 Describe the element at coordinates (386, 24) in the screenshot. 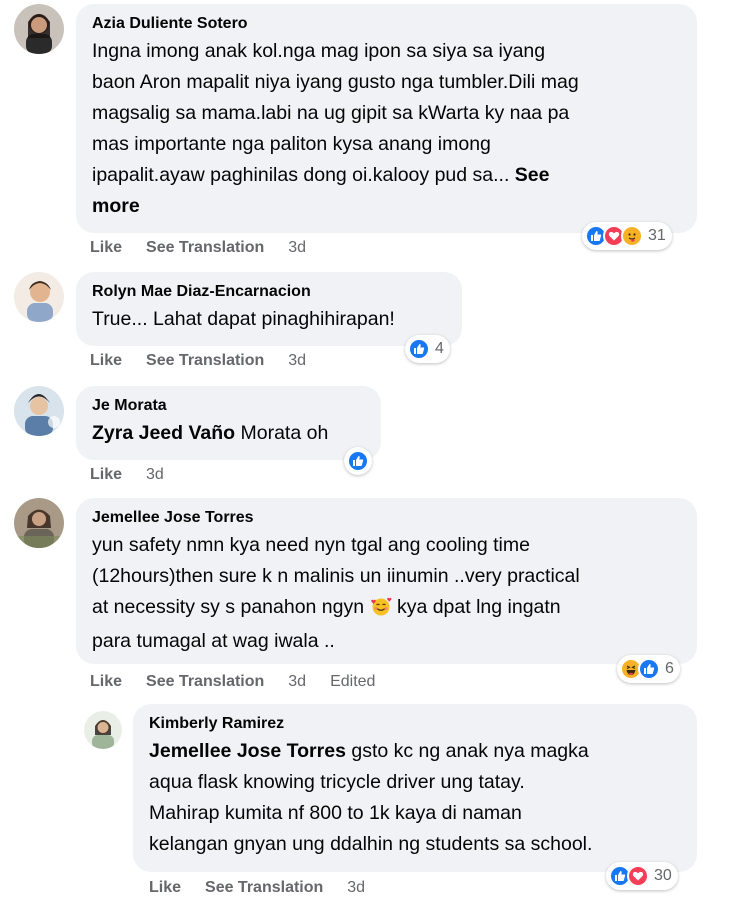

I see `comment-author: Azia Duliente Sotero` at that location.